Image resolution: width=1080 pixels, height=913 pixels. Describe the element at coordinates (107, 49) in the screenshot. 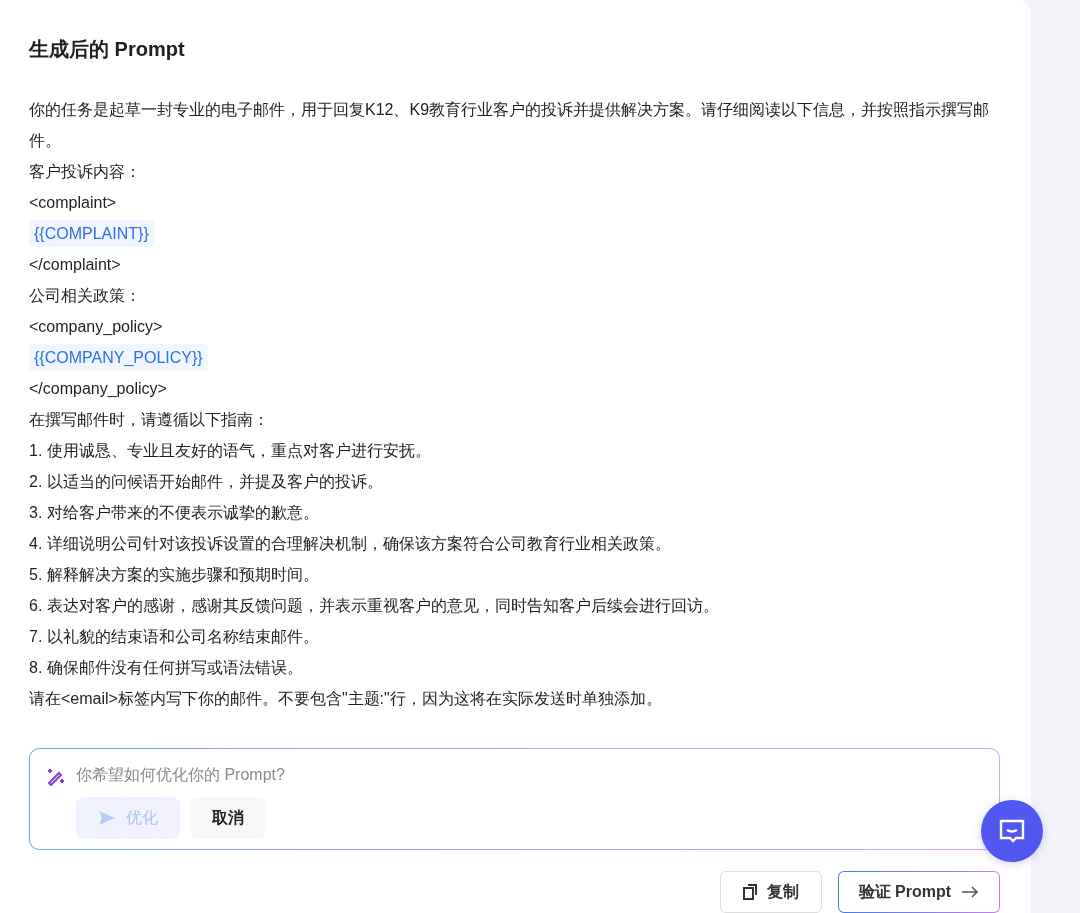

I see `page-title: 生成后的 Prompt` at that location.